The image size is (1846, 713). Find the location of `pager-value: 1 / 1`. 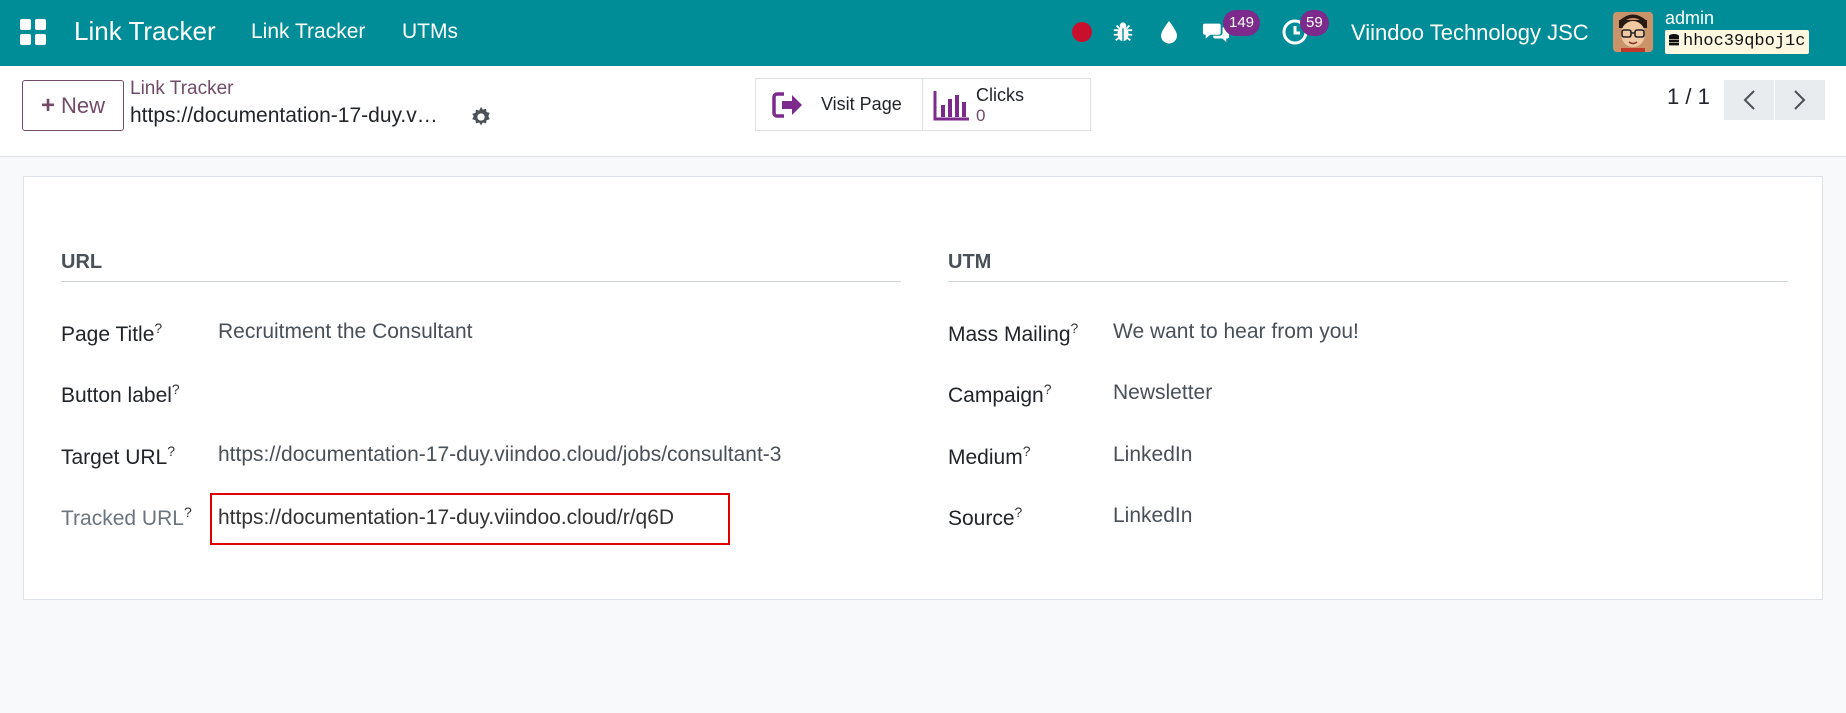

pager-value: 1 / 1 is located at coordinates (1688, 97).